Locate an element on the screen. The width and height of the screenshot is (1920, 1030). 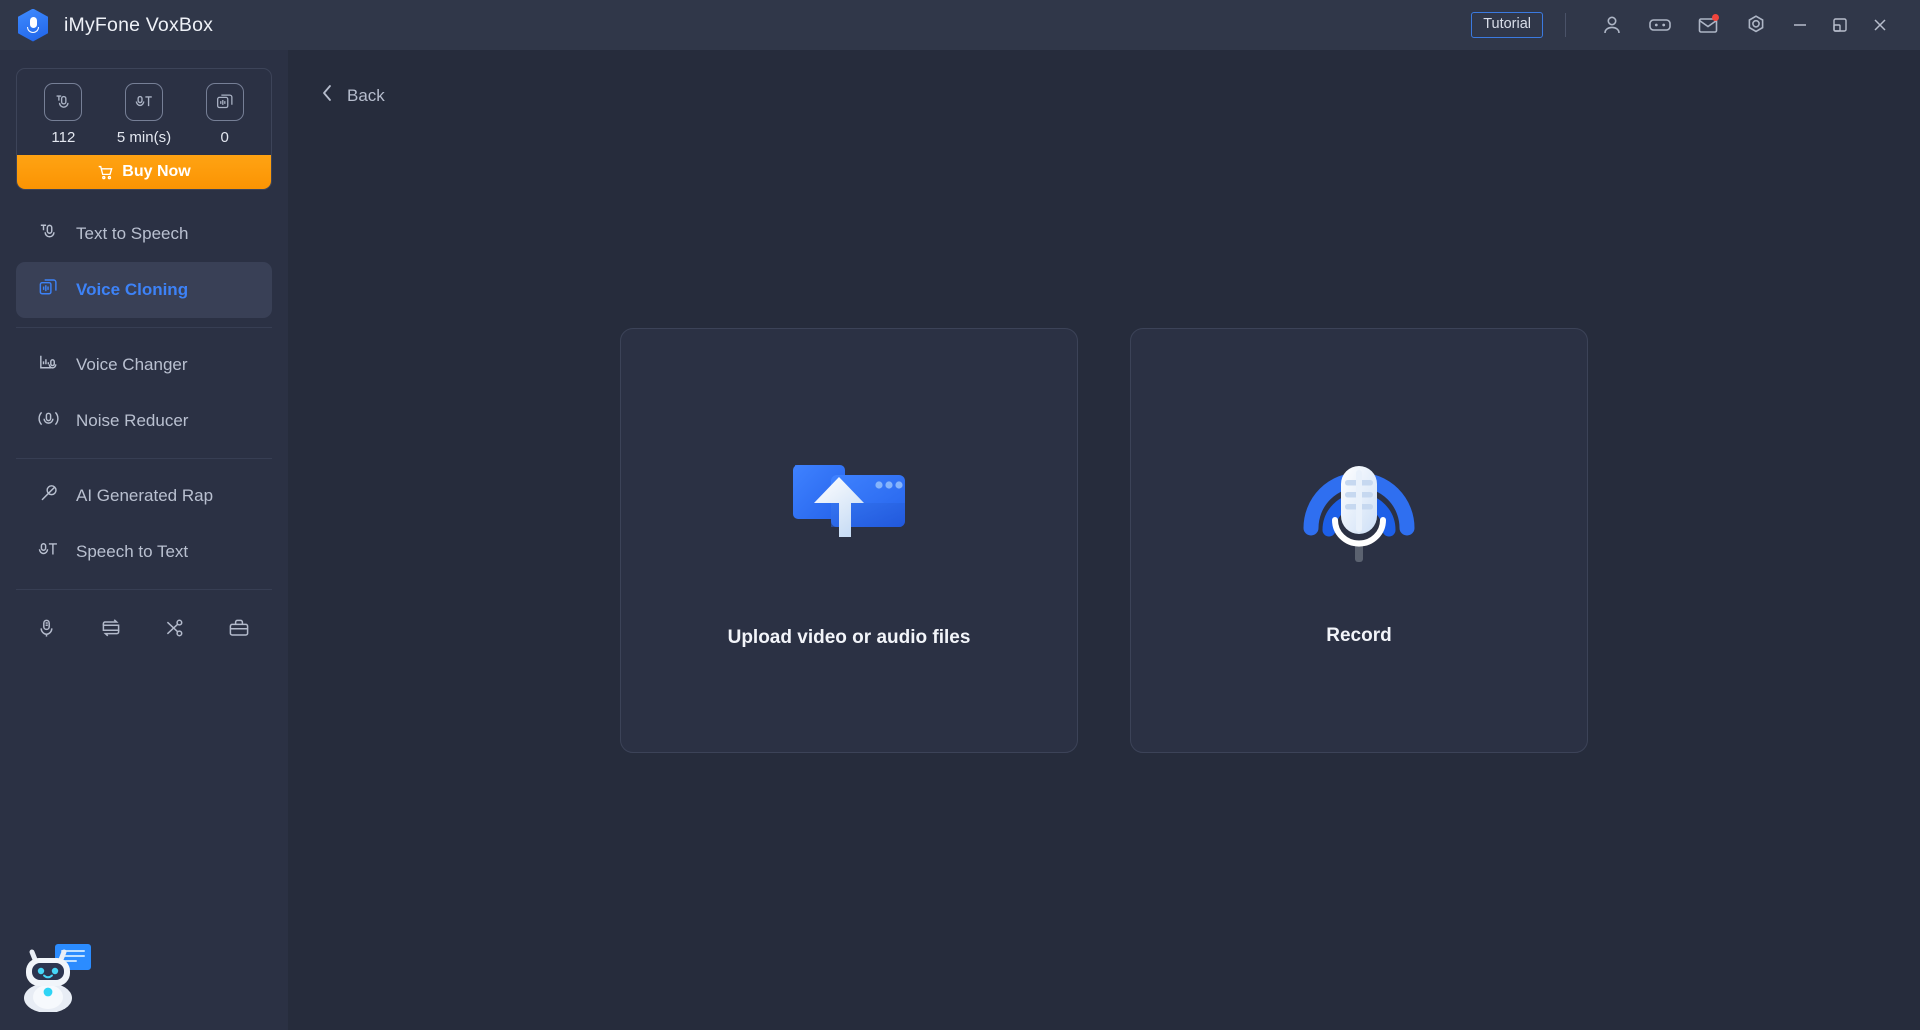
voice-changer-icon is located at coordinates (48, 365).